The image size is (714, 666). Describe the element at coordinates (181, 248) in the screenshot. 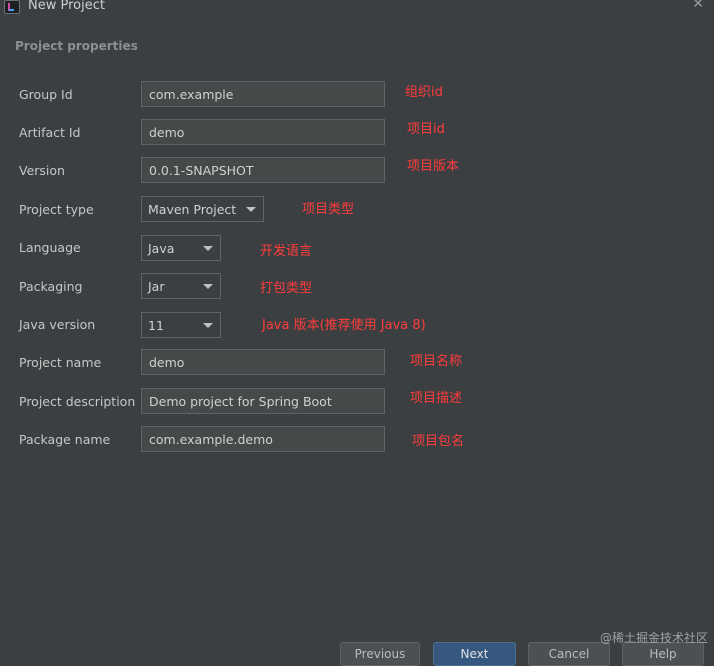

I see `language-select: Java` at that location.